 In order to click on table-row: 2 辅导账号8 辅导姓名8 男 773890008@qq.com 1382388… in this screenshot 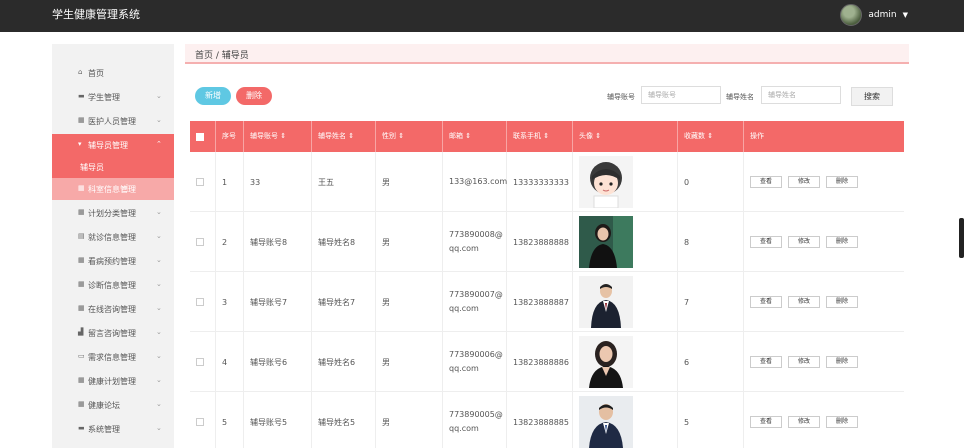, I will do `click(547, 242)`.